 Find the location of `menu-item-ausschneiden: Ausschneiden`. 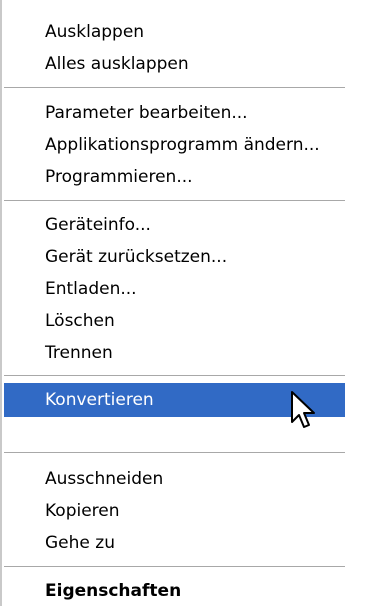

menu-item-ausschneiden: Ausschneiden is located at coordinates (187, 479).